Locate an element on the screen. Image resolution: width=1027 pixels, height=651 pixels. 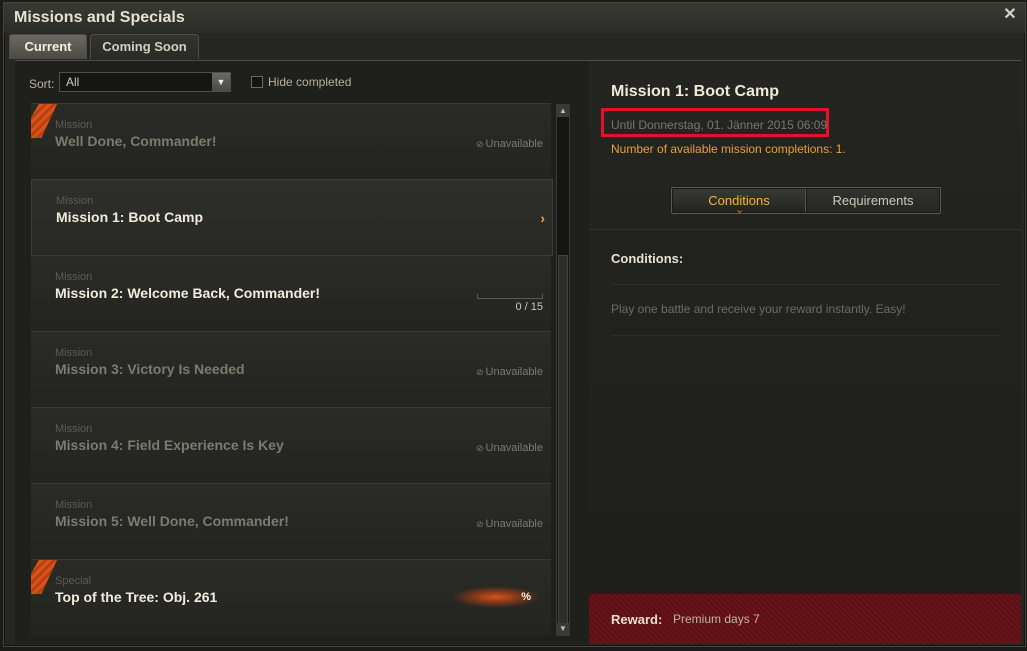
reward-label: Reward: is located at coordinates (637, 619).